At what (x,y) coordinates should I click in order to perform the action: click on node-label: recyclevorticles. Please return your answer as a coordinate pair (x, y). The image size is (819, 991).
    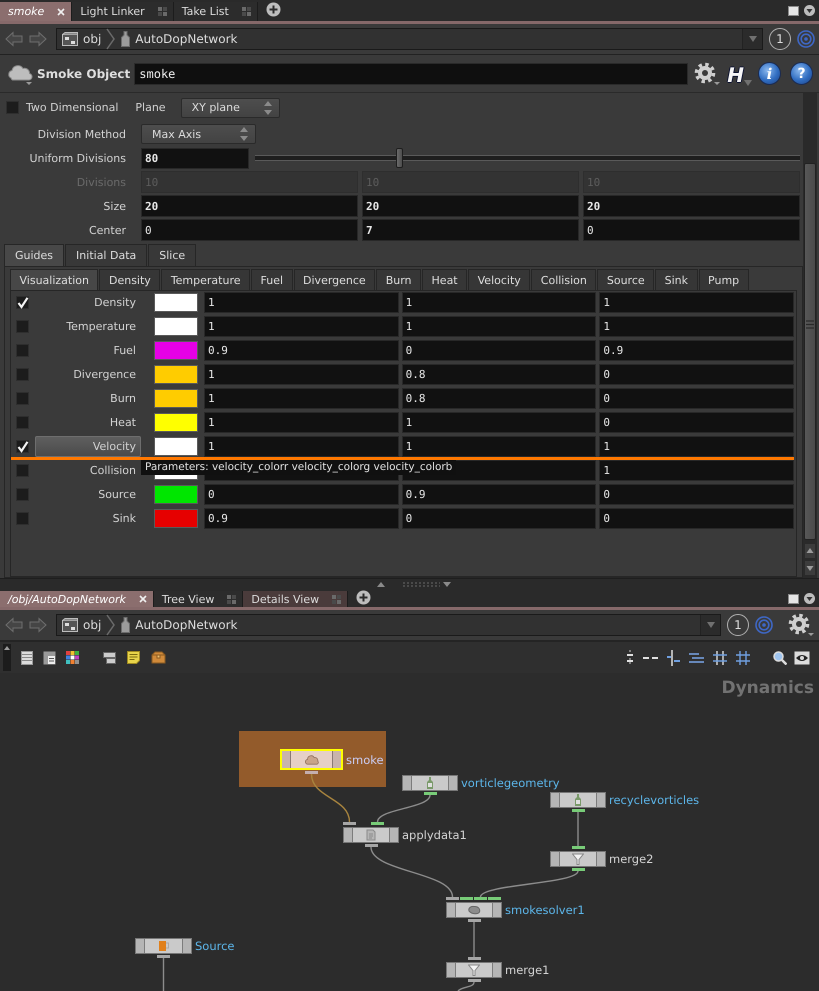
    Looking at the image, I should click on (654, 800).